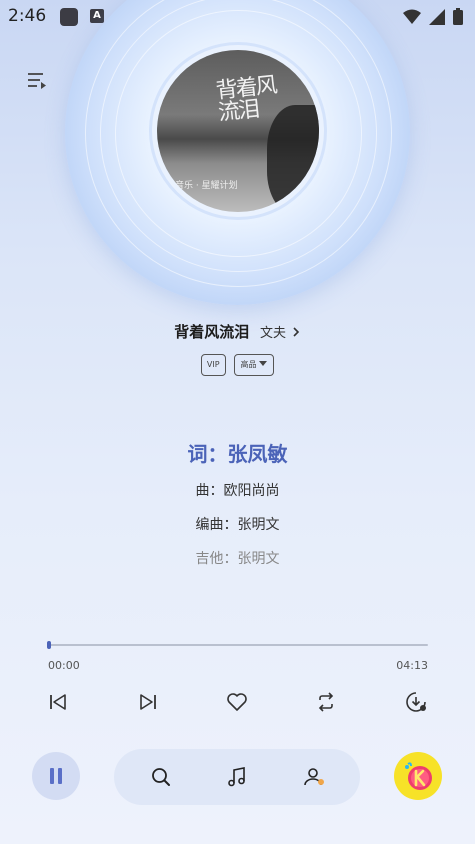  I want to click on song-title: 背着风流泪, so click(212, 332).